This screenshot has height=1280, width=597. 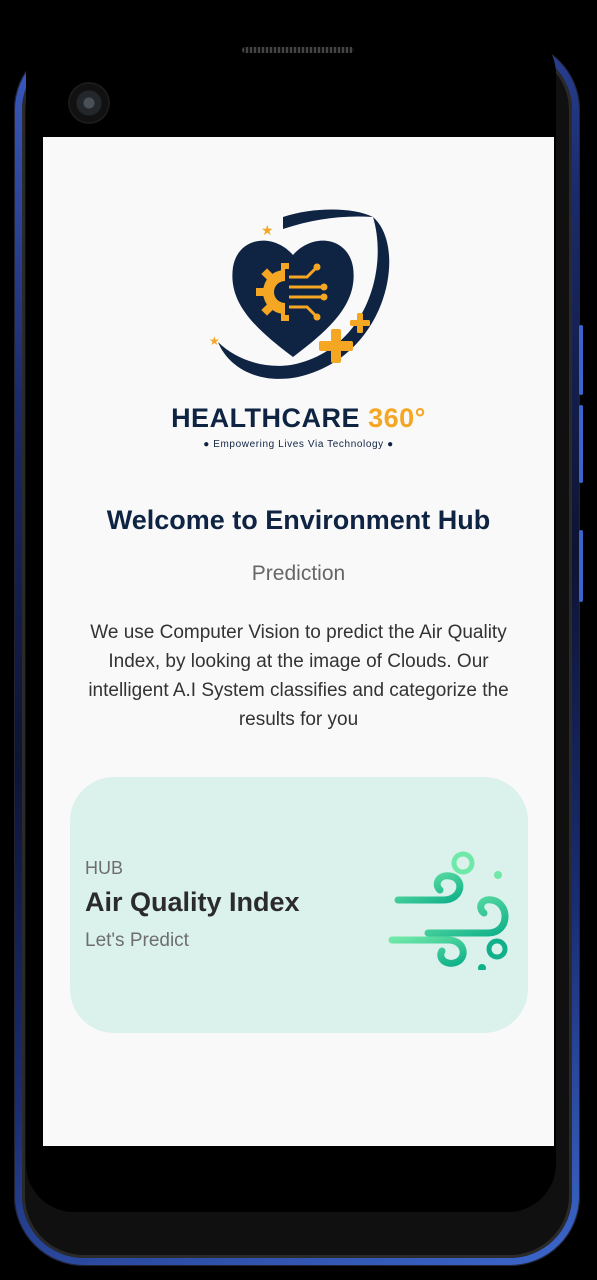 I want to click on side-button-middle, so click(x=581, y=444).